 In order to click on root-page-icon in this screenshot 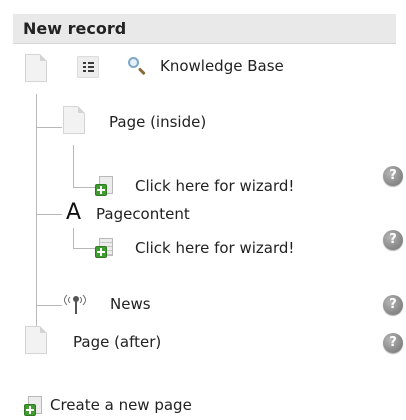, I will do `click(36, 68)`.